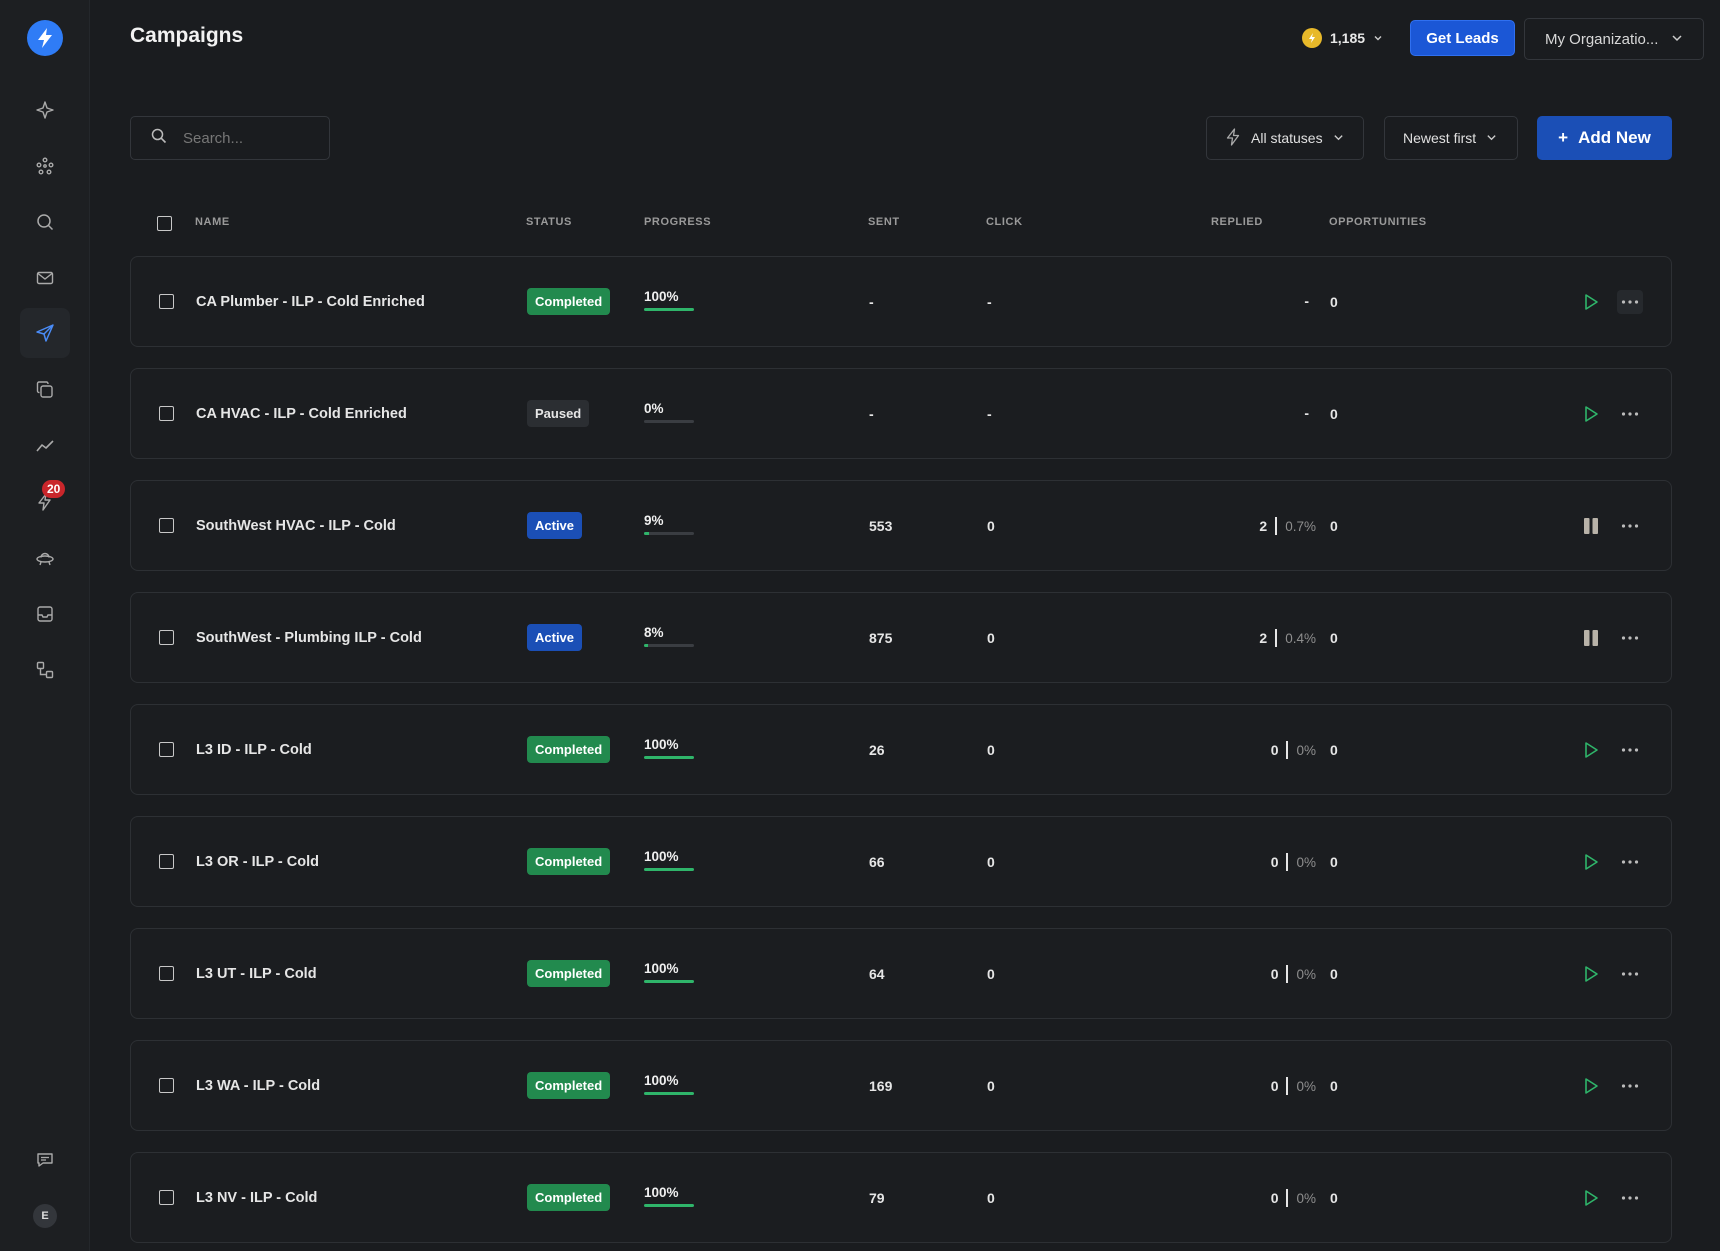  I want to click on column-name: NAME, so click(212, 222).